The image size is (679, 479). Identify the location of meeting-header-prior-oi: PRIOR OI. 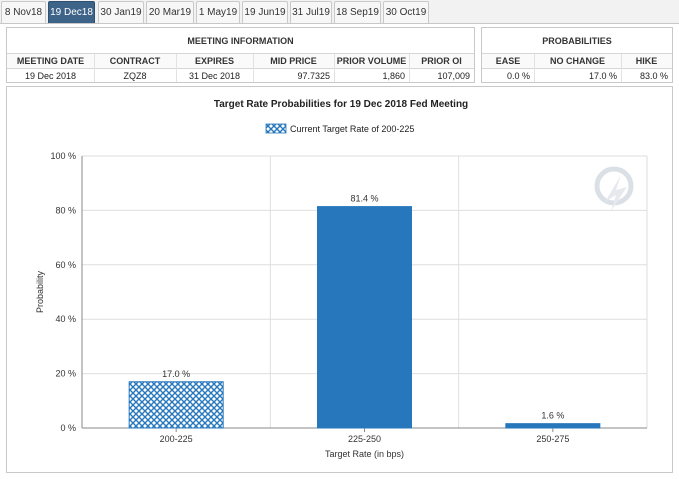
(441, 61).